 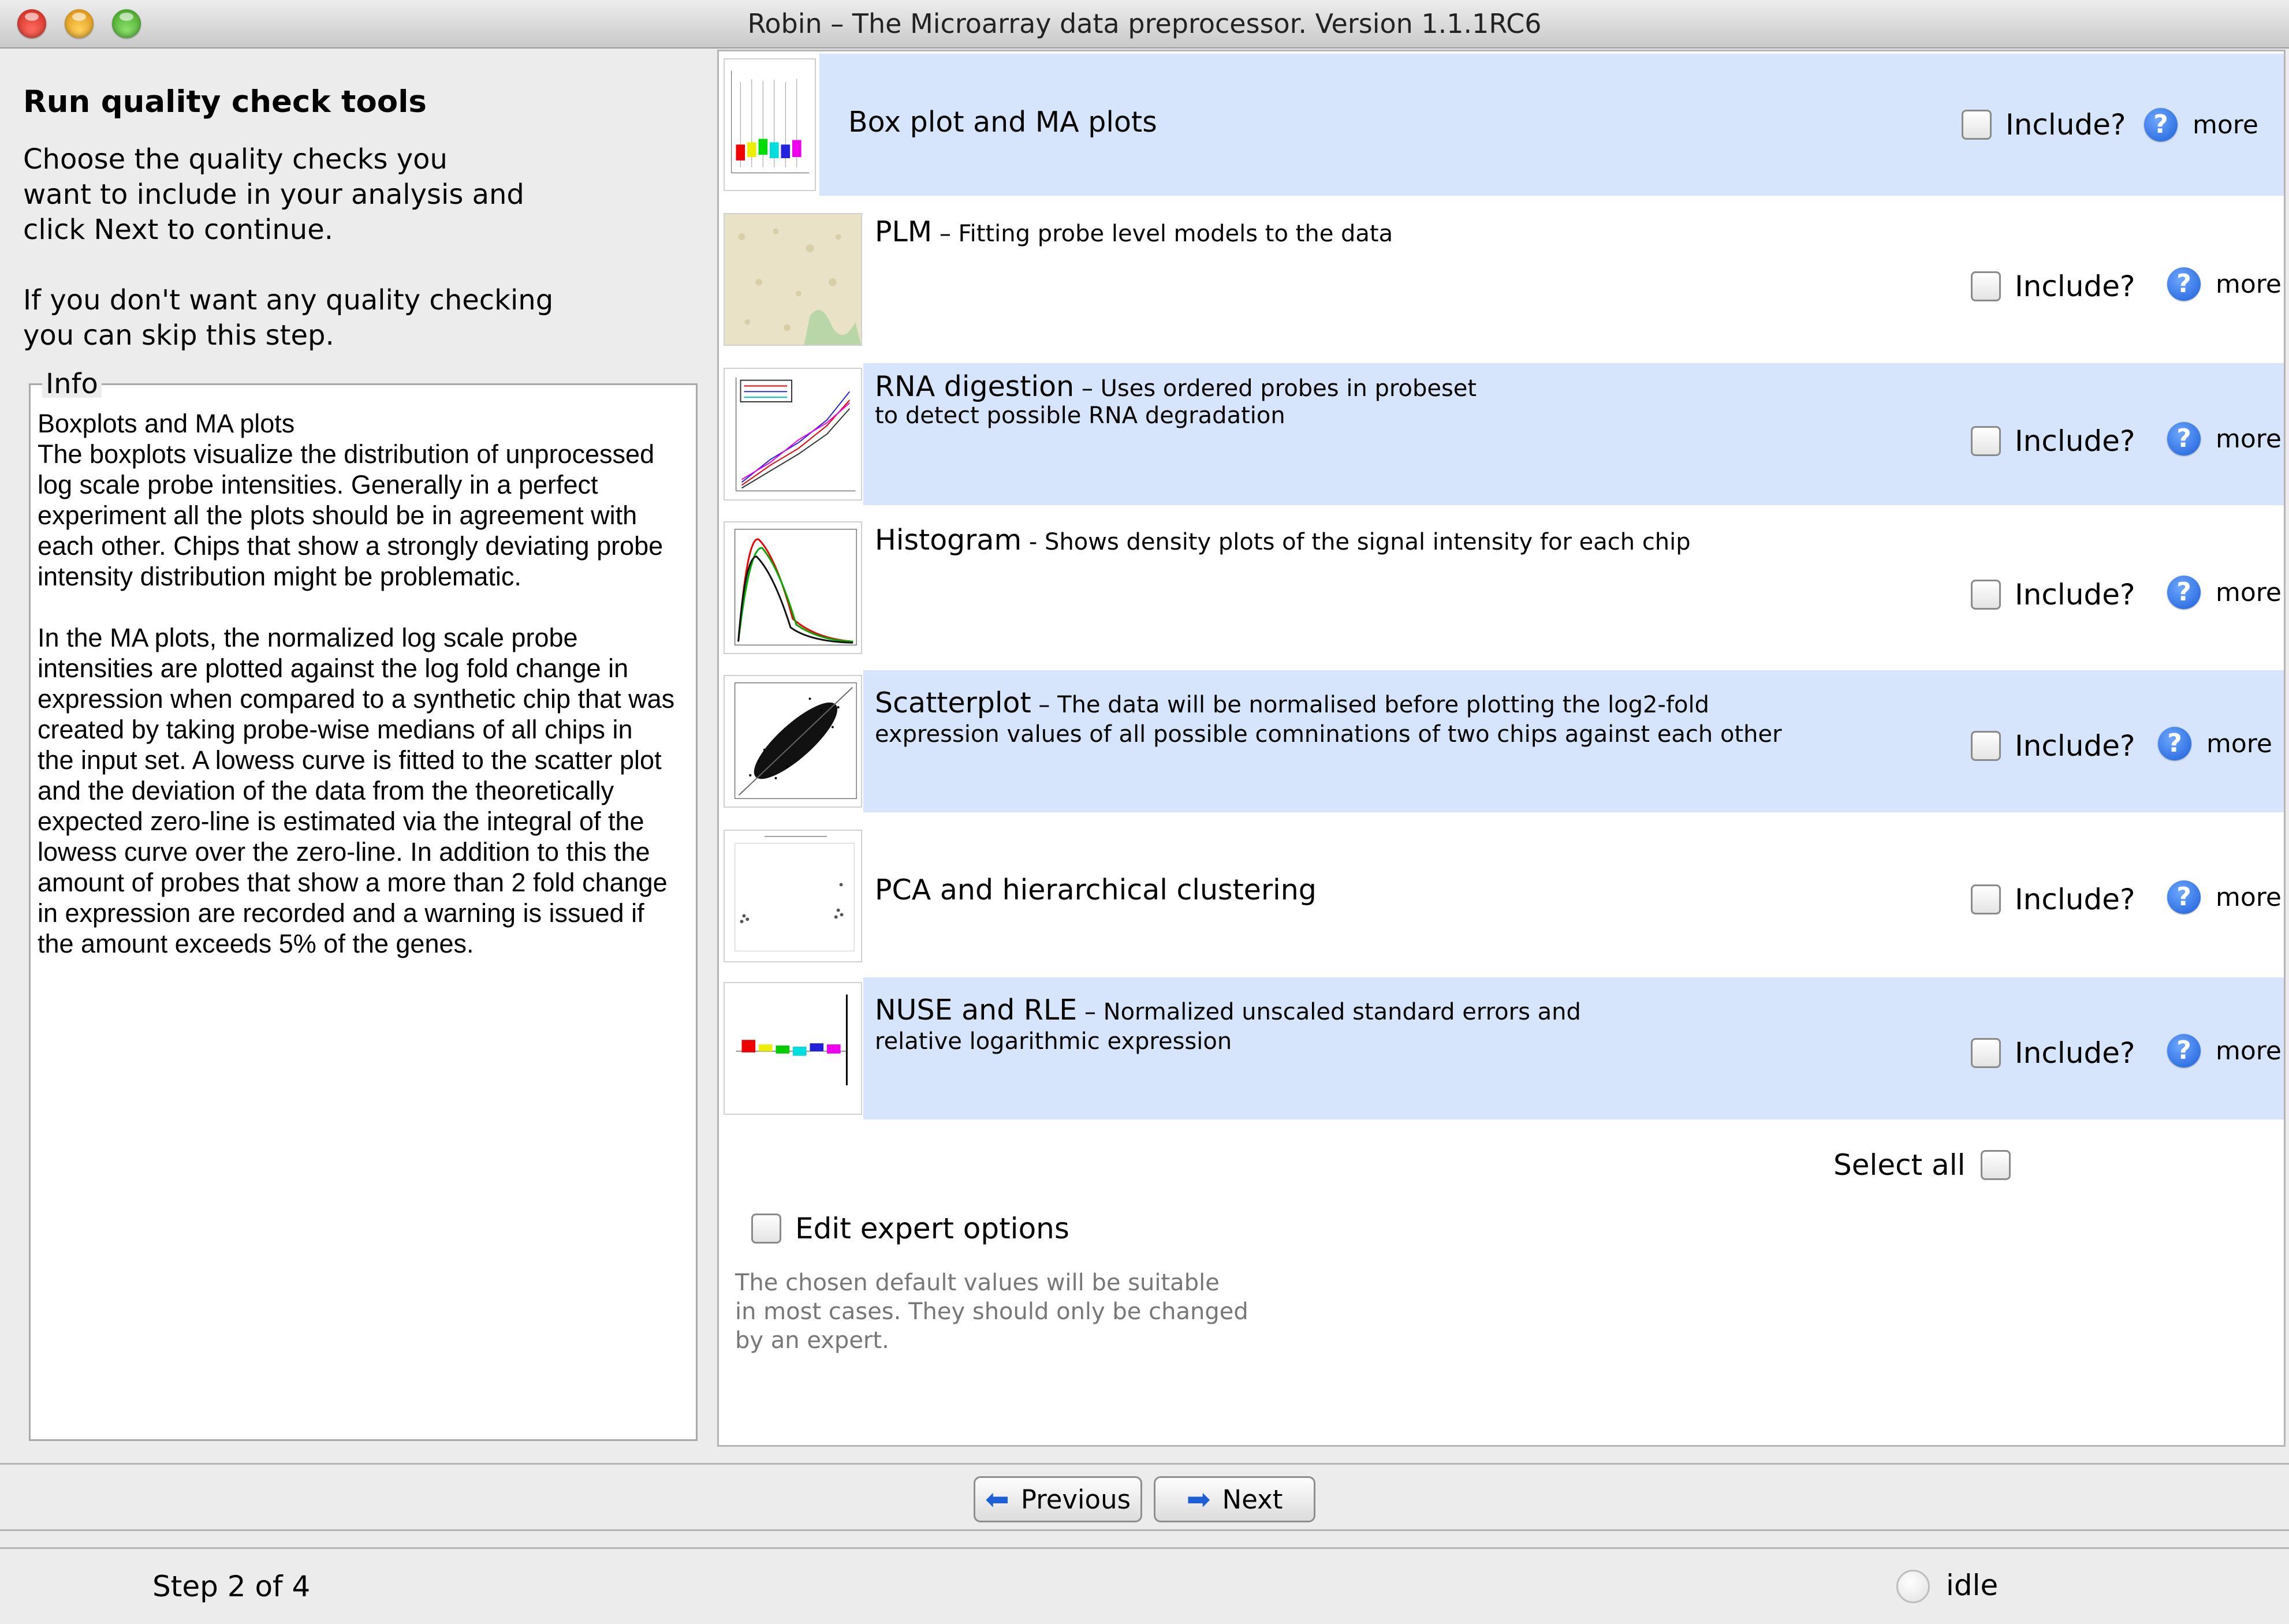 What do you see at coordinates (1144, 1585) in the screenshot?
I see `status-bar: Step 2 of 4 idle` at bounding box center [1144, 1585].